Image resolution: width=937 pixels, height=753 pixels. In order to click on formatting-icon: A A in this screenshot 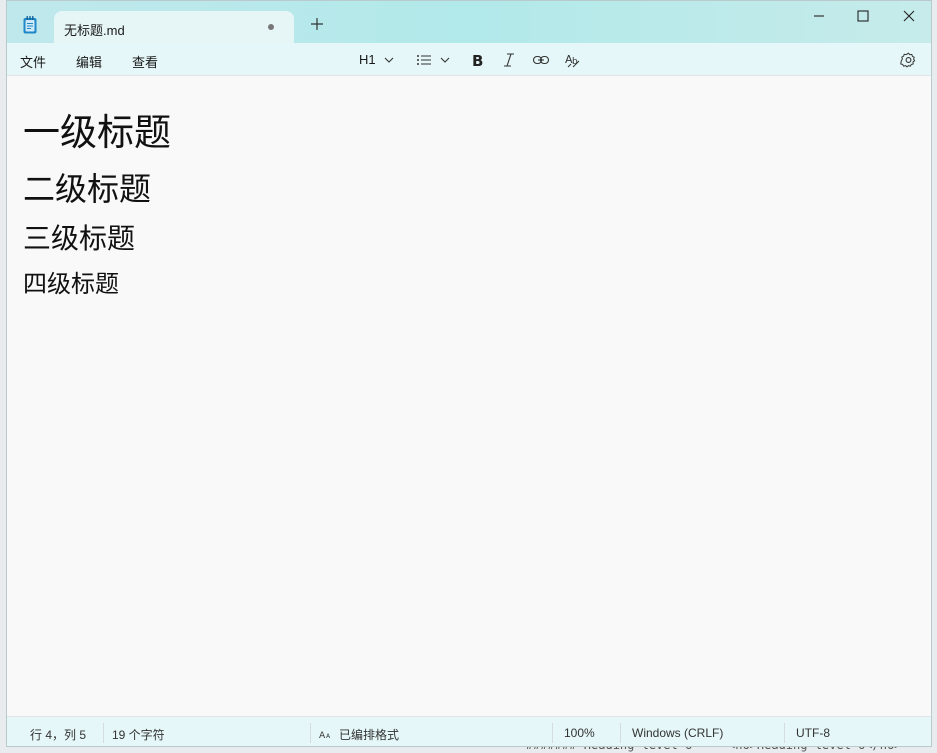, I will do `click(325, 735)`.